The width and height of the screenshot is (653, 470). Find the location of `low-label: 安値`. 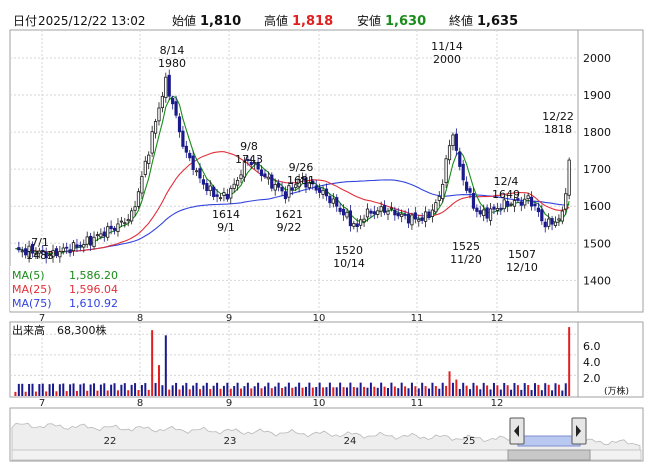

low-label: 安値 is located at coordinates (369, 20).